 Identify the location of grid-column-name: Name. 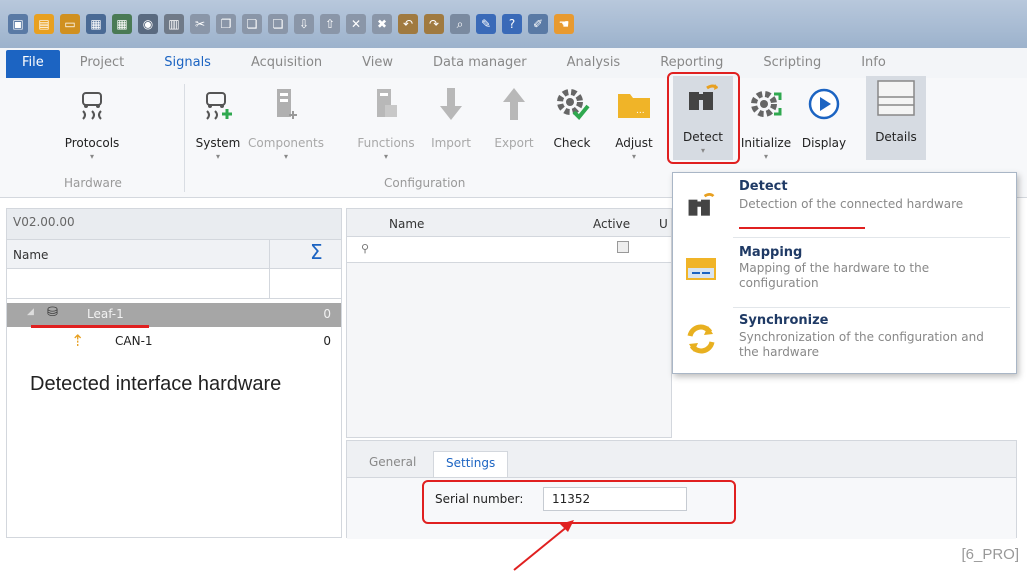
(406, 224).